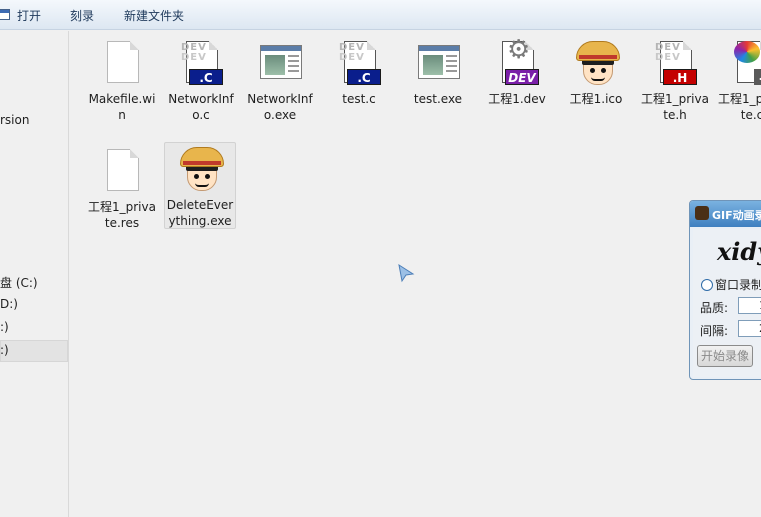 The height and width of the screenshot is (517, 761). I want to click on color-wheel-icon, so click(747, 52).